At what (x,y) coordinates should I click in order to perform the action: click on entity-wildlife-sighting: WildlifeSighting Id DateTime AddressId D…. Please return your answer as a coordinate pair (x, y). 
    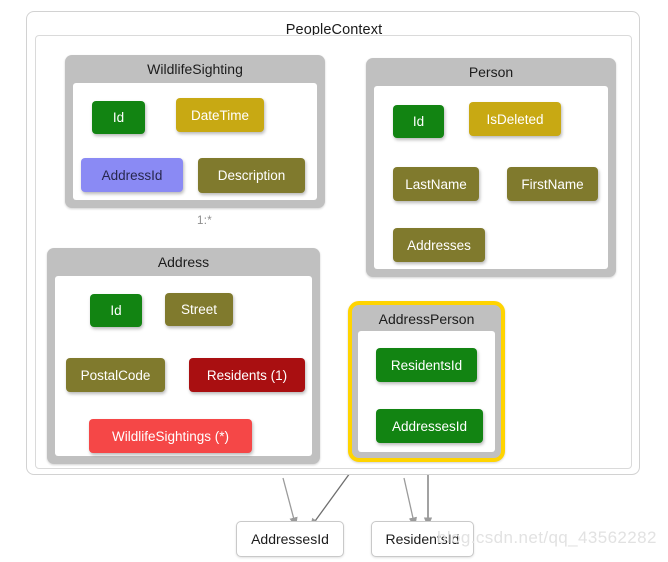
    Looking at the image, I should click on (195, 131).